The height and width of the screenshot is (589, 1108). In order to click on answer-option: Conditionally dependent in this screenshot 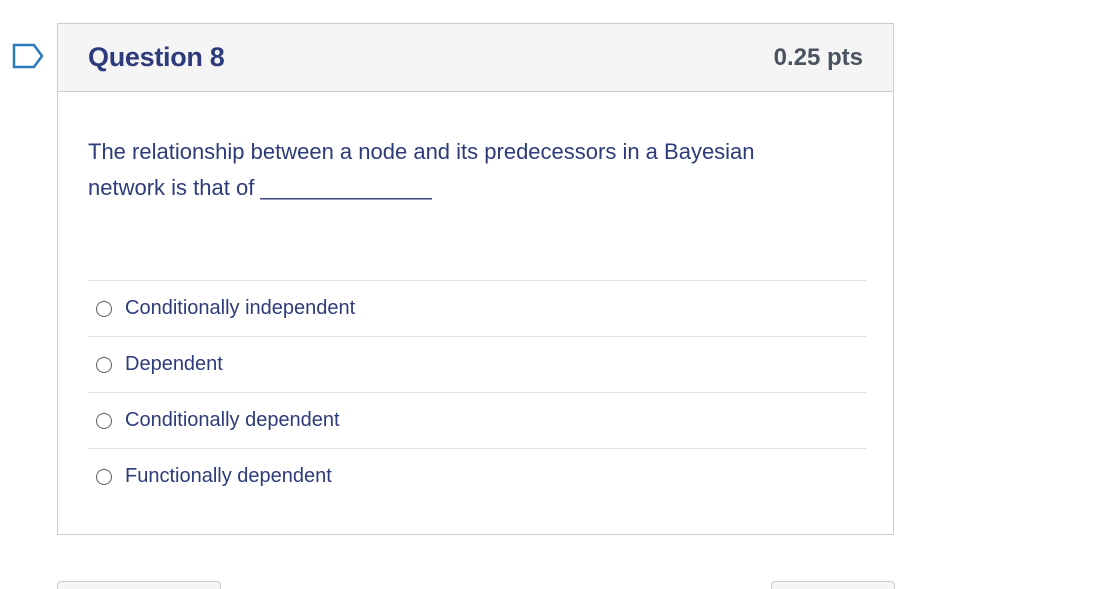, I will do `click(477, 420)`.